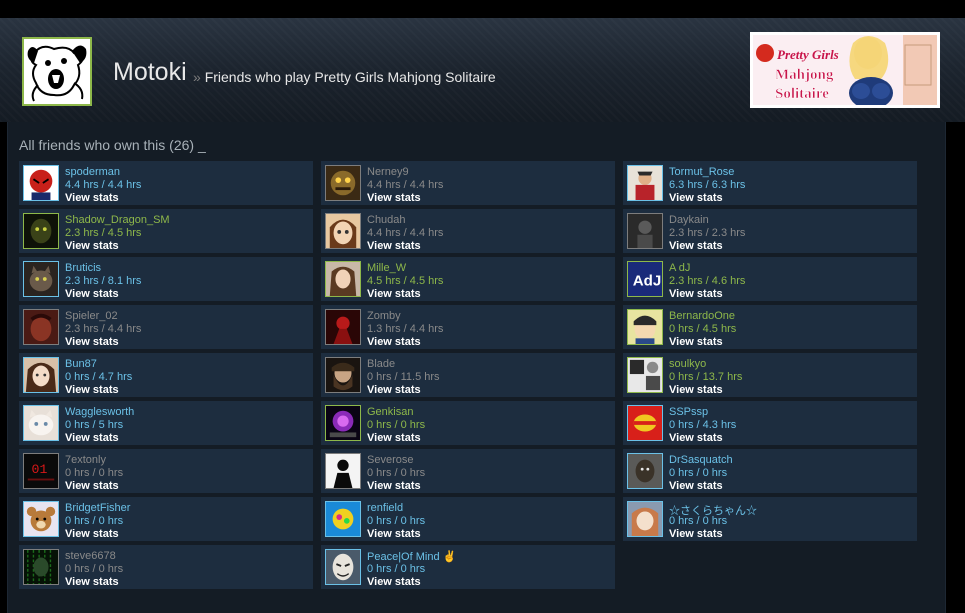  I want to click on friend-card: Chudah 4.4 hrs / 4.4 hrs View stats, so click(468, 231).